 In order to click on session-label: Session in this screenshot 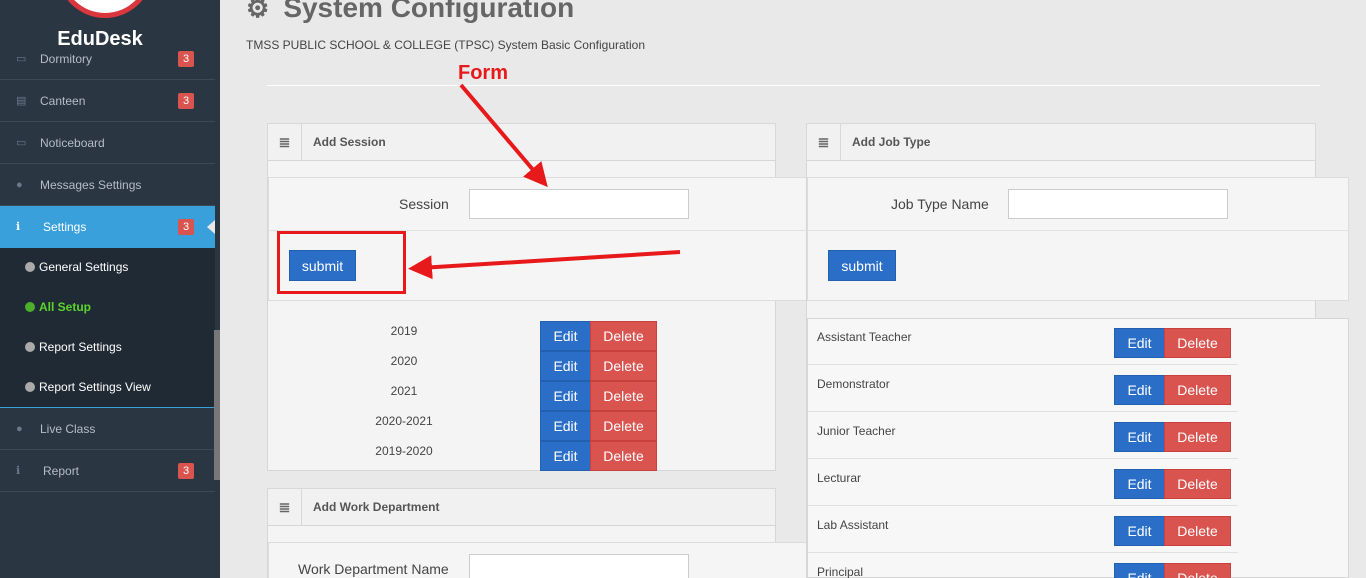, I will do `click(424, 204)`.